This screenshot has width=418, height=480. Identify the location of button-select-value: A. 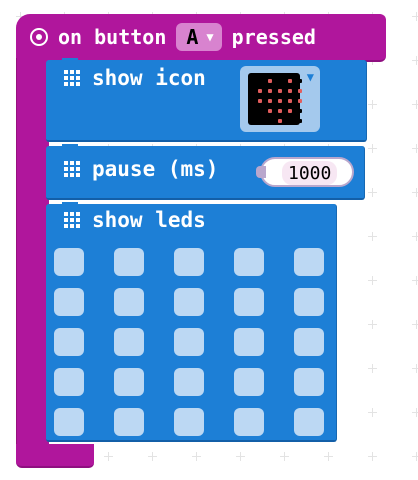
(192, 37).